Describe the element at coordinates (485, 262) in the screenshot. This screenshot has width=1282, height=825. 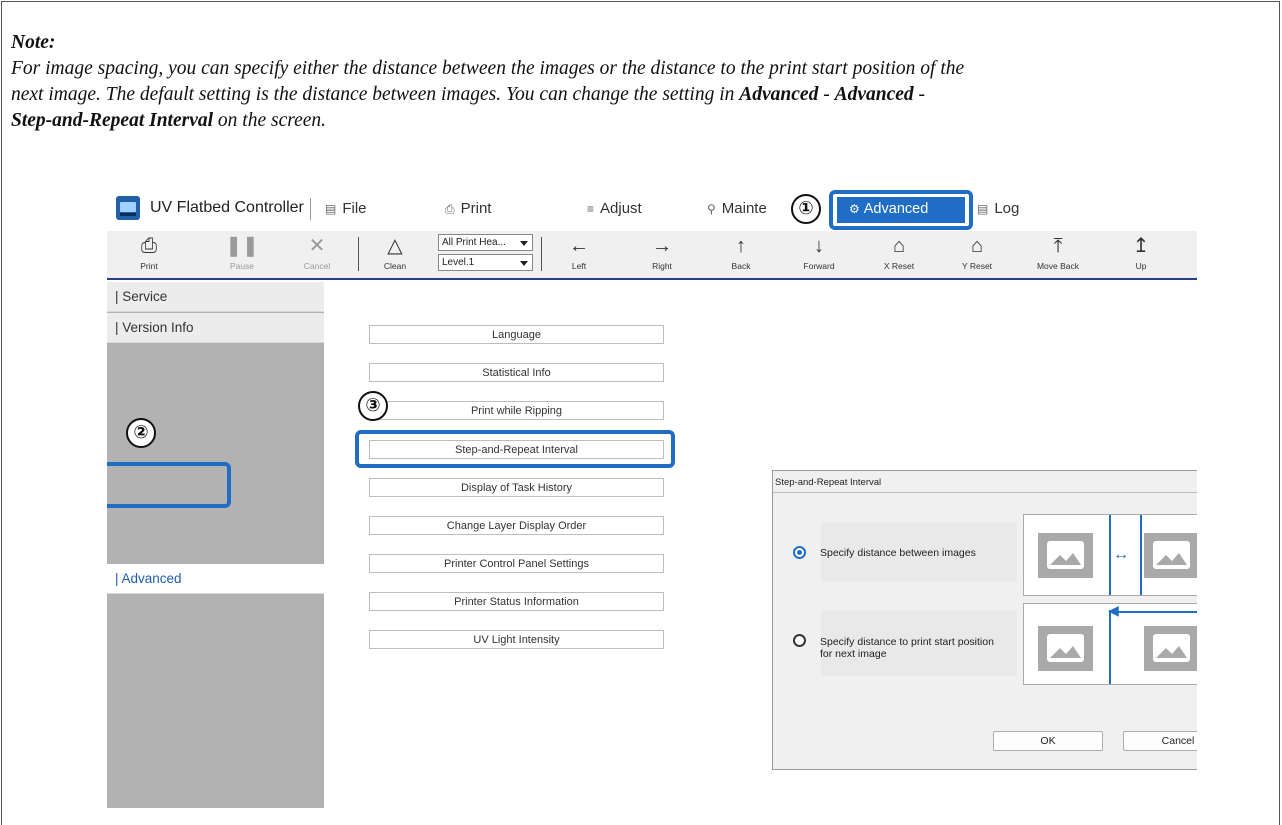
I see `level-select: Level.1` at that location.